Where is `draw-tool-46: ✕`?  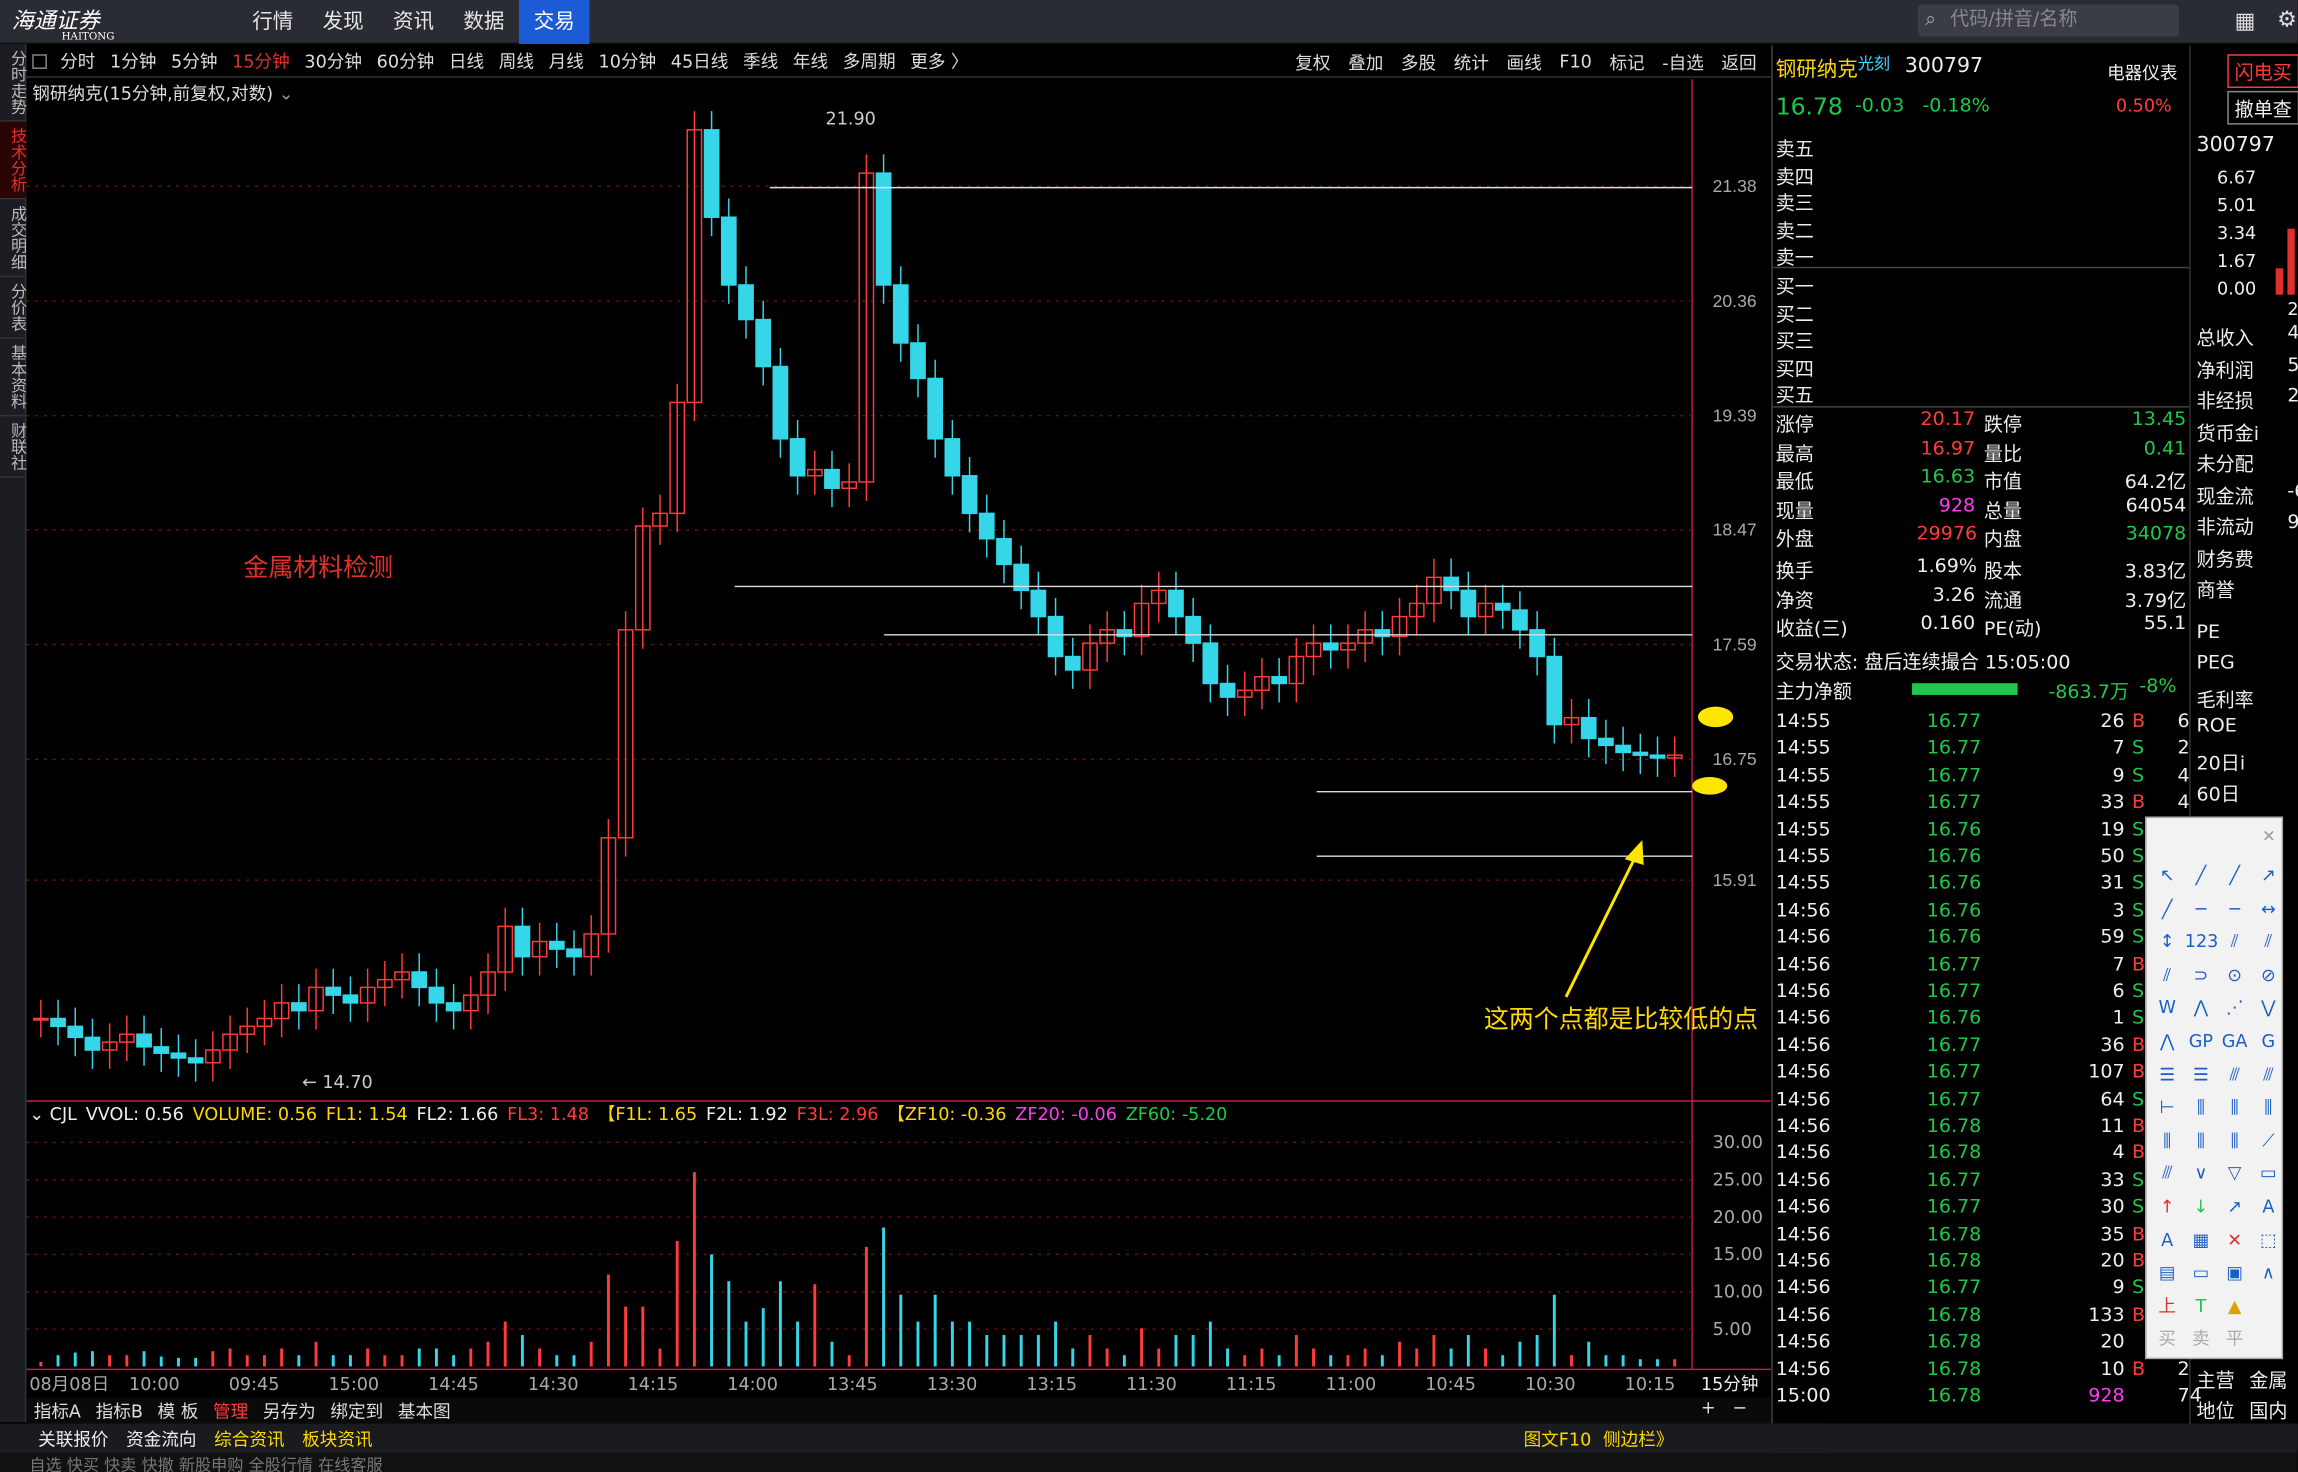
draw-tool-46: ✕ is located at coordinates (2235, 1240).